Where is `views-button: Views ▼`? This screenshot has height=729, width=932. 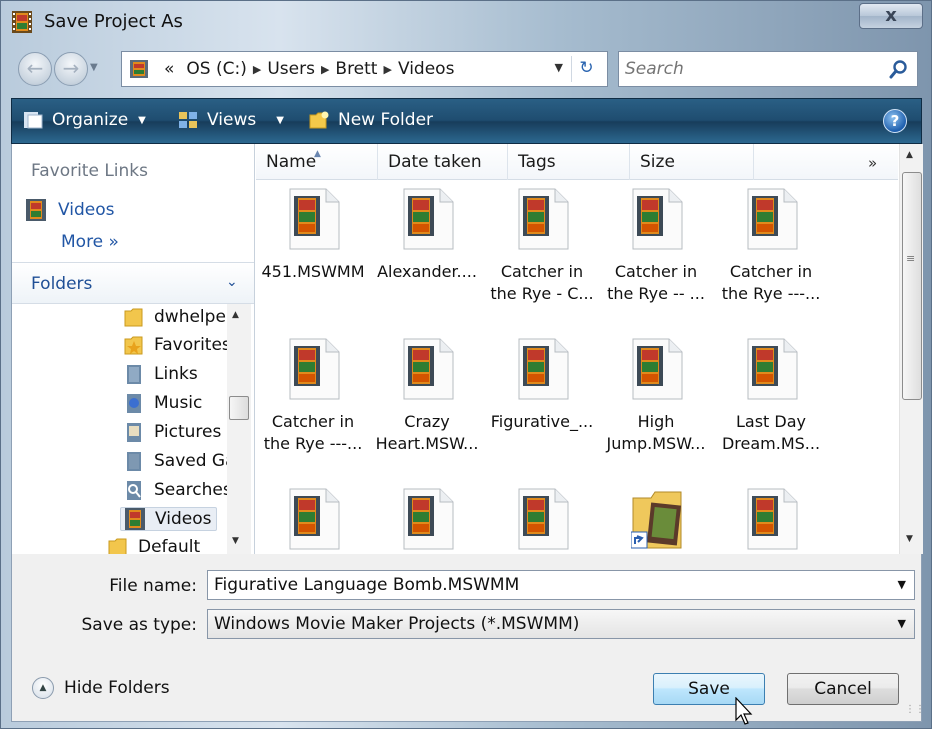 views-button: Views ▼ is located at coordinates (230, 120).